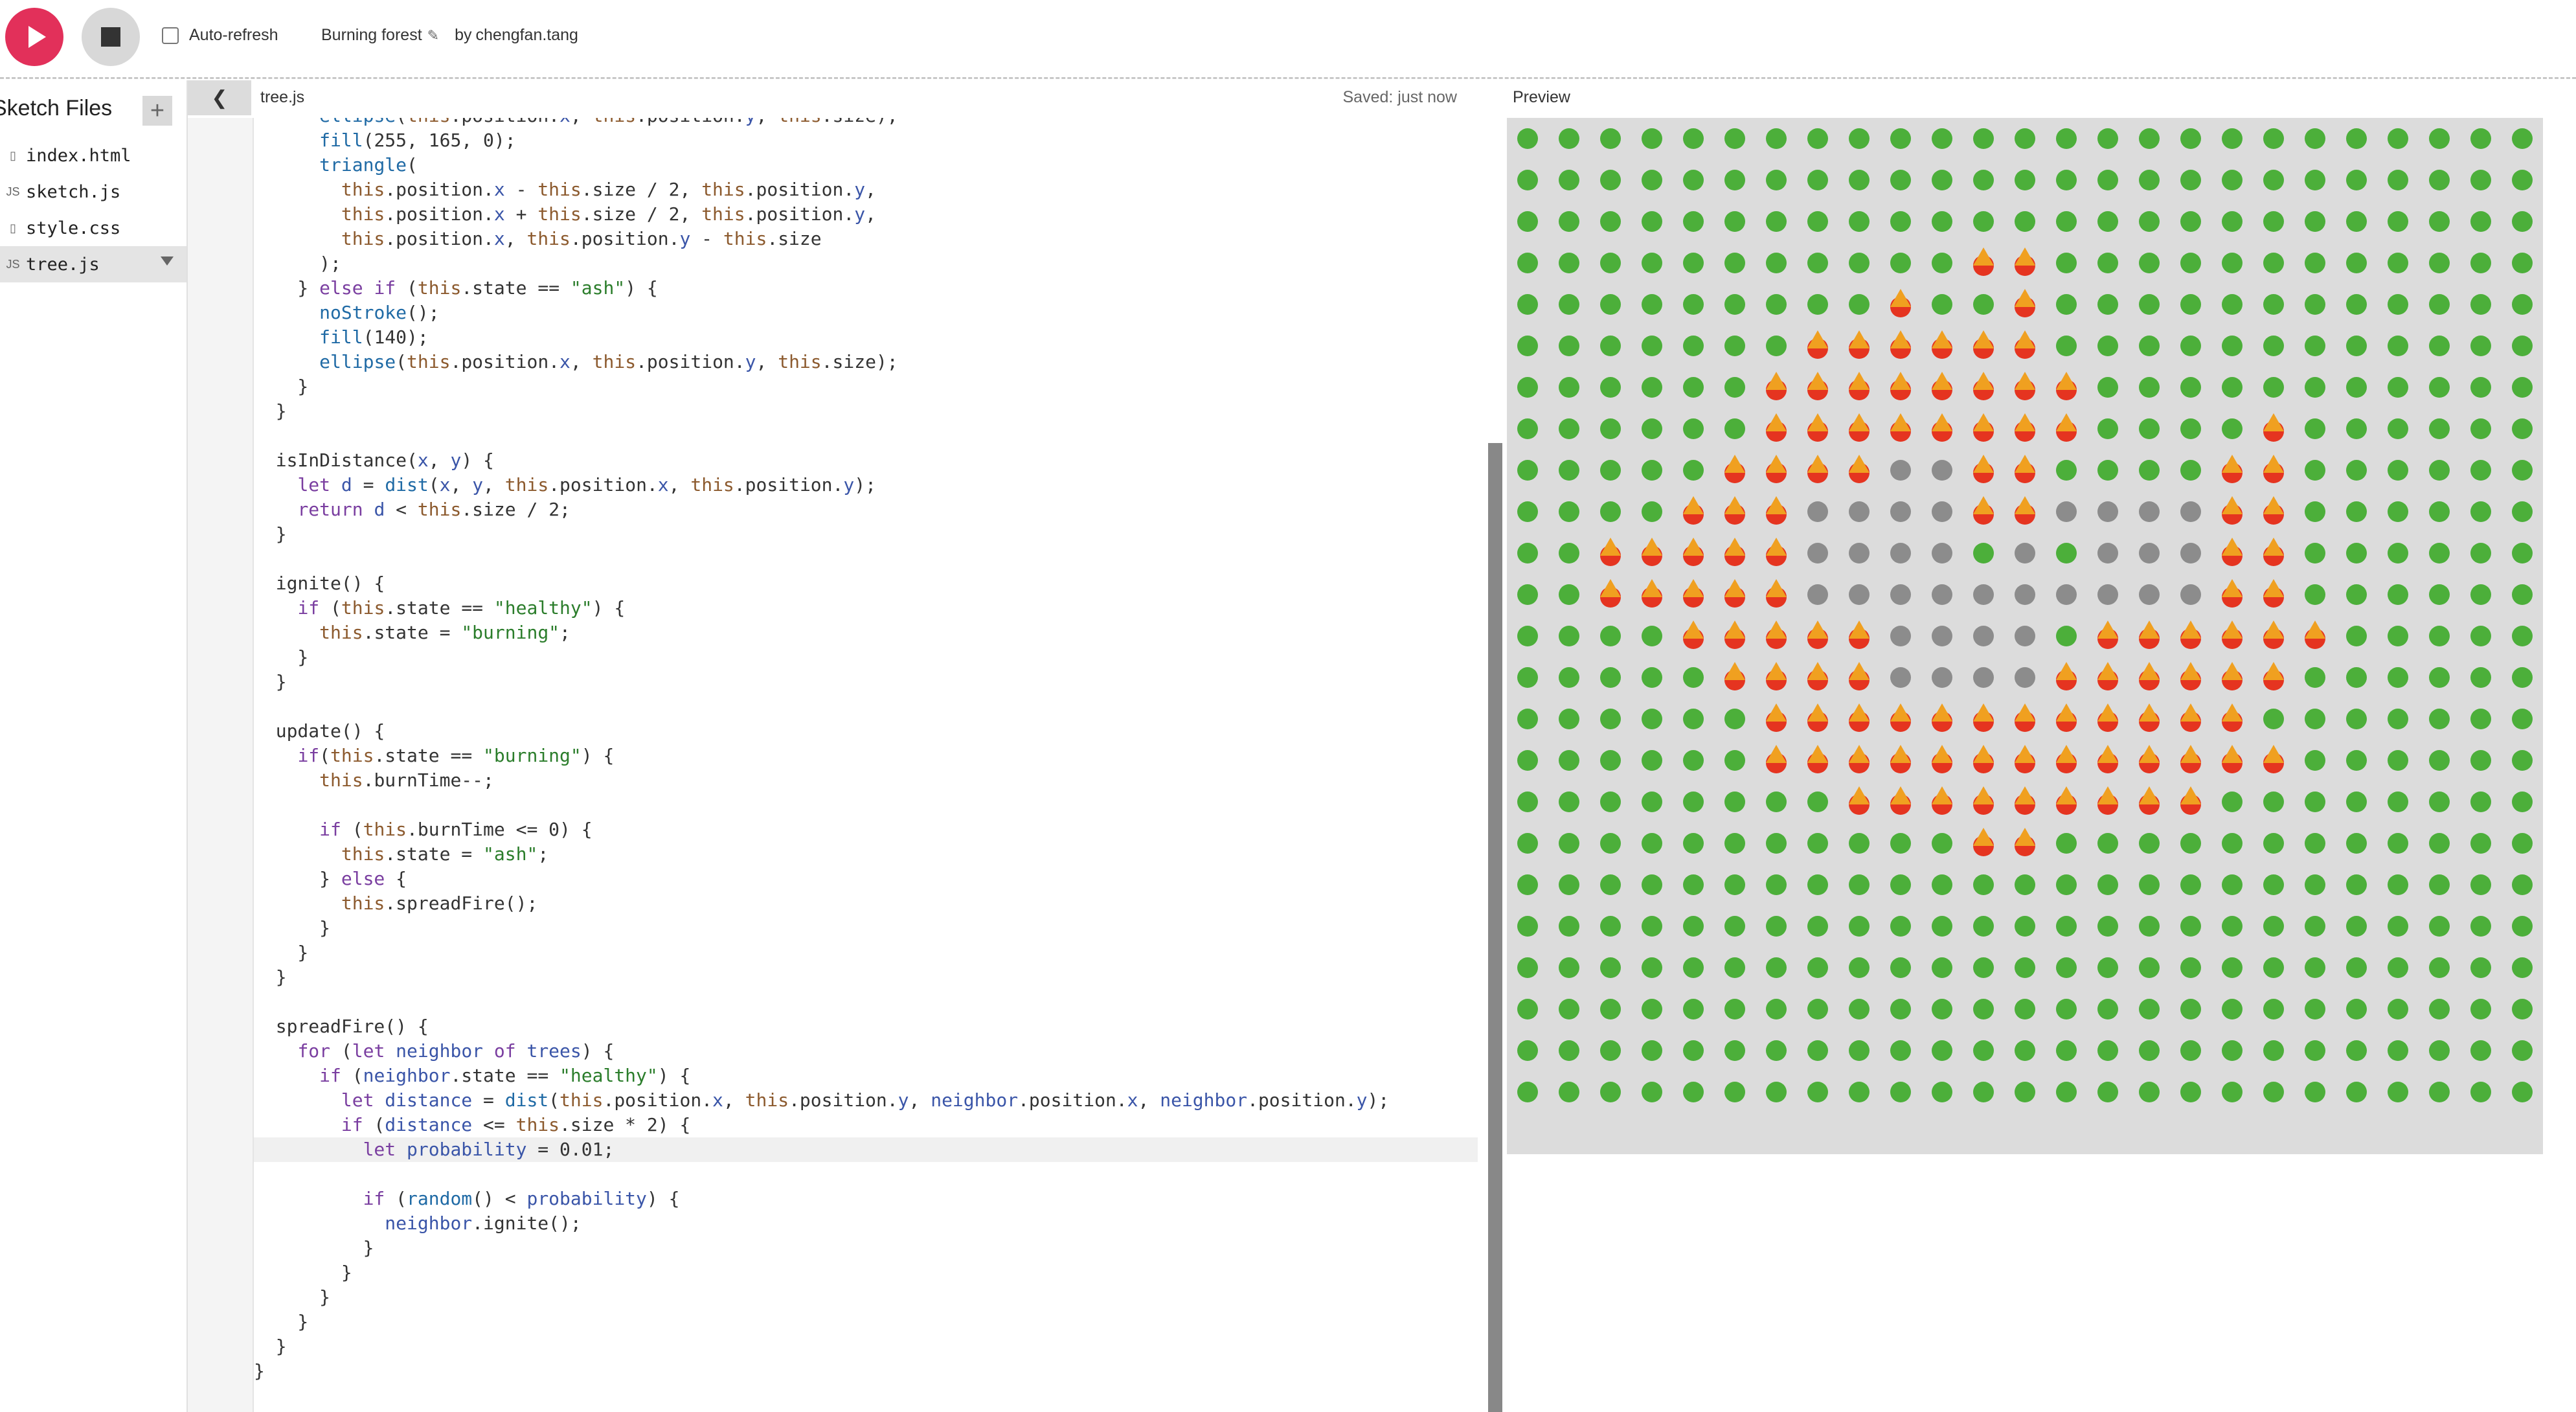 This screenshot has height=1412, width=2576. Describe the element at coordinates (866, 1396) in the screenshot. I see `code-line: 69` at that location.